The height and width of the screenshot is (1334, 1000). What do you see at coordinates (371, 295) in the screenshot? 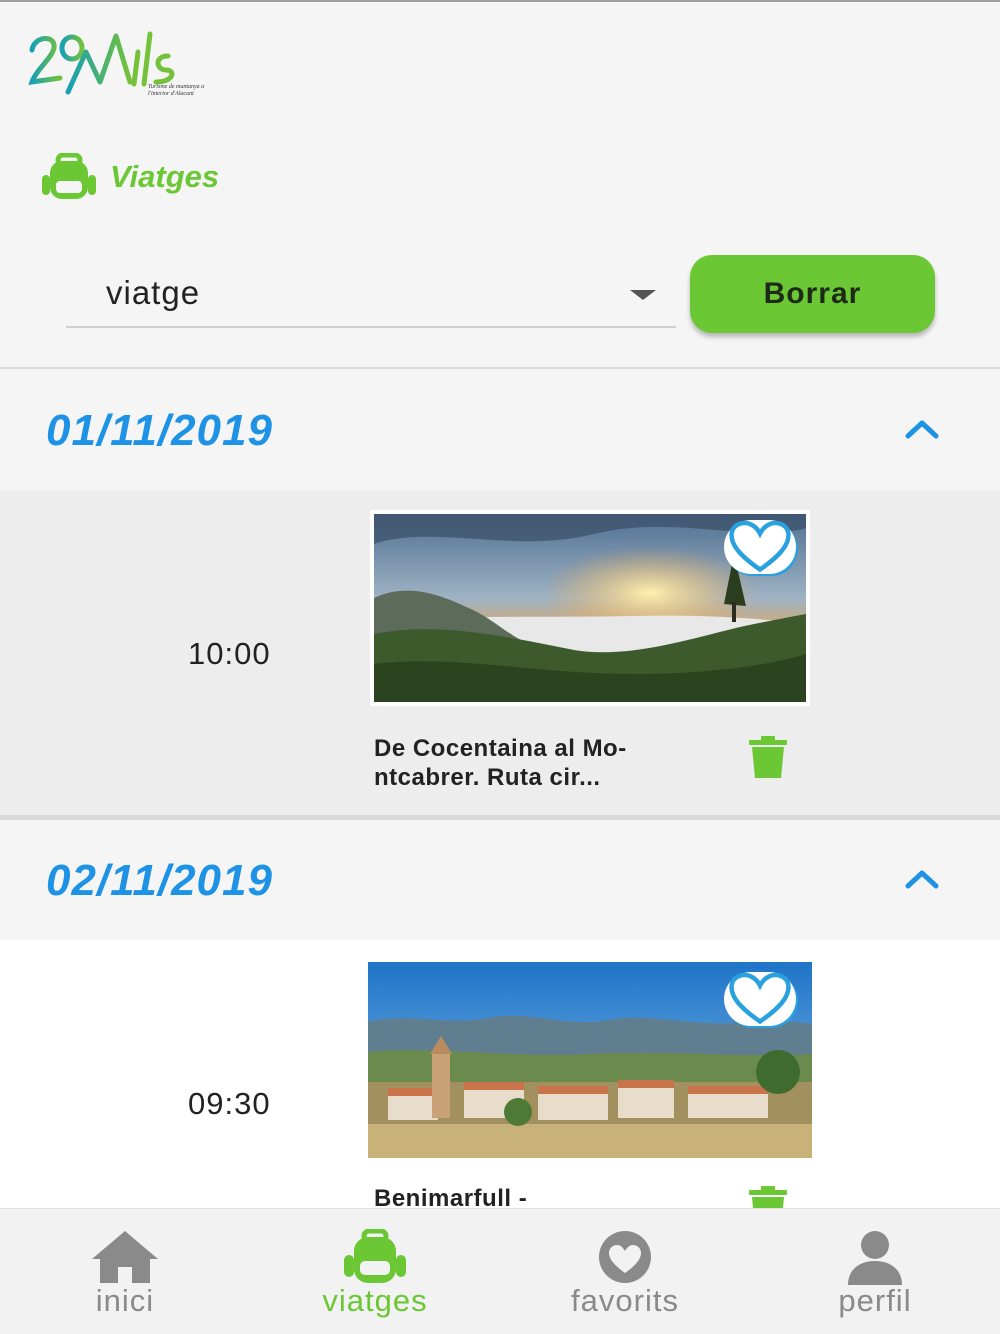
I see `trip-select: viatge` at bounding box center [371, 295].